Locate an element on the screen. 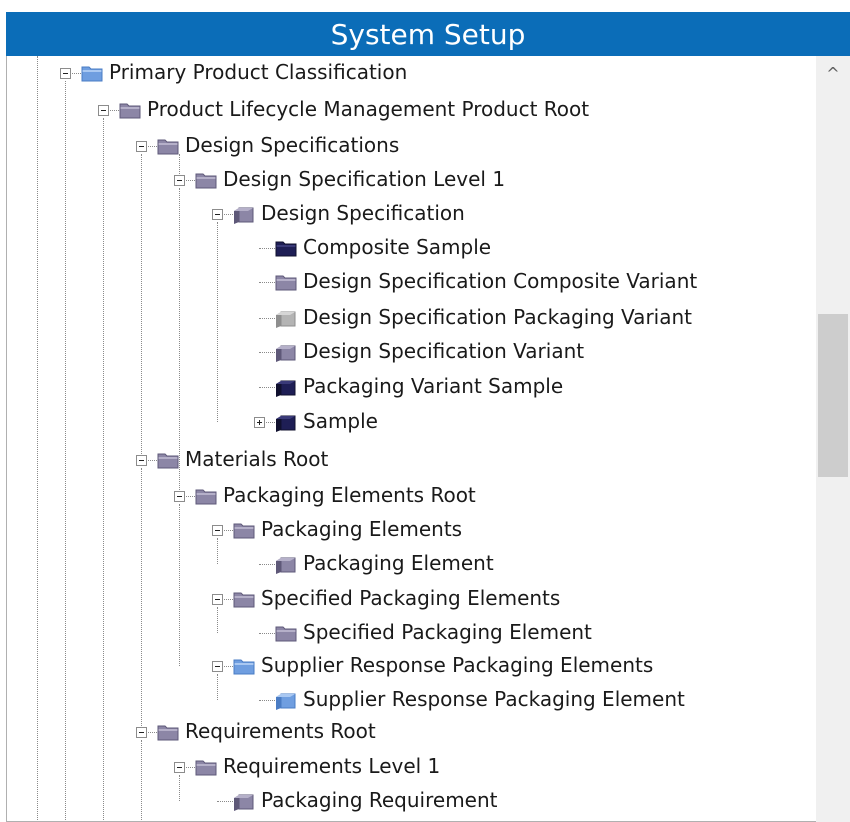  tree-node-label: Design Specification is located at coordinates (363, 213).